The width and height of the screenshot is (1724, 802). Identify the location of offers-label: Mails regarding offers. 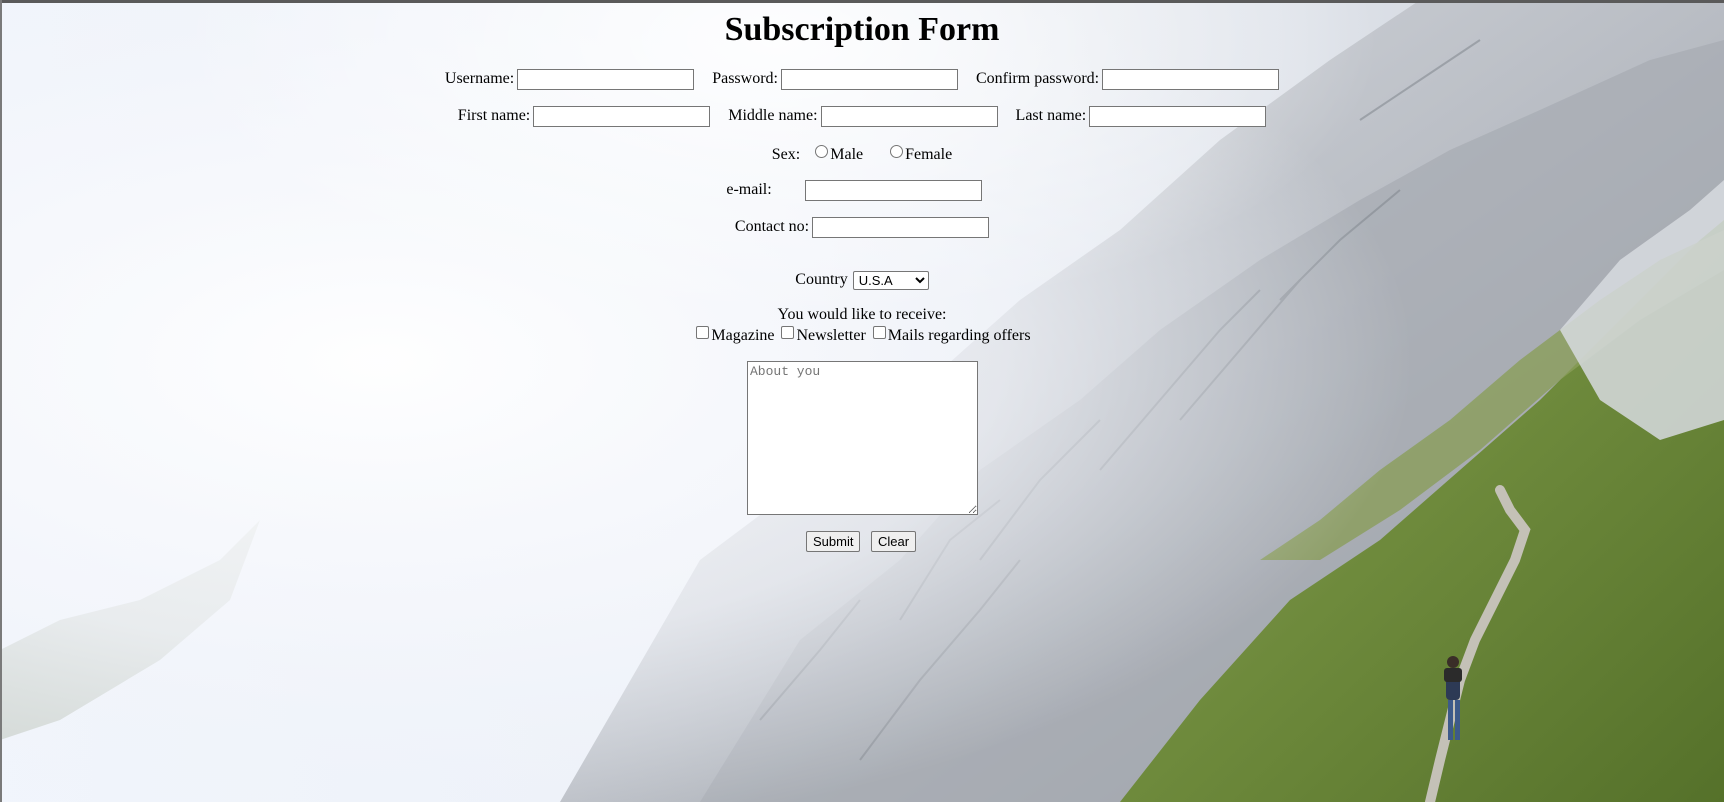
(959, 335).